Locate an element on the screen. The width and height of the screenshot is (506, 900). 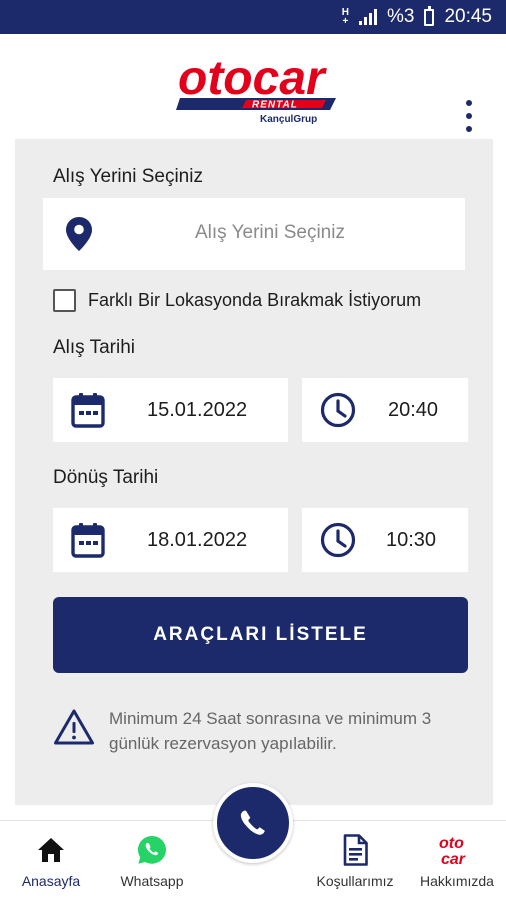
svg-text: oto is located at coordinates (451, 843).